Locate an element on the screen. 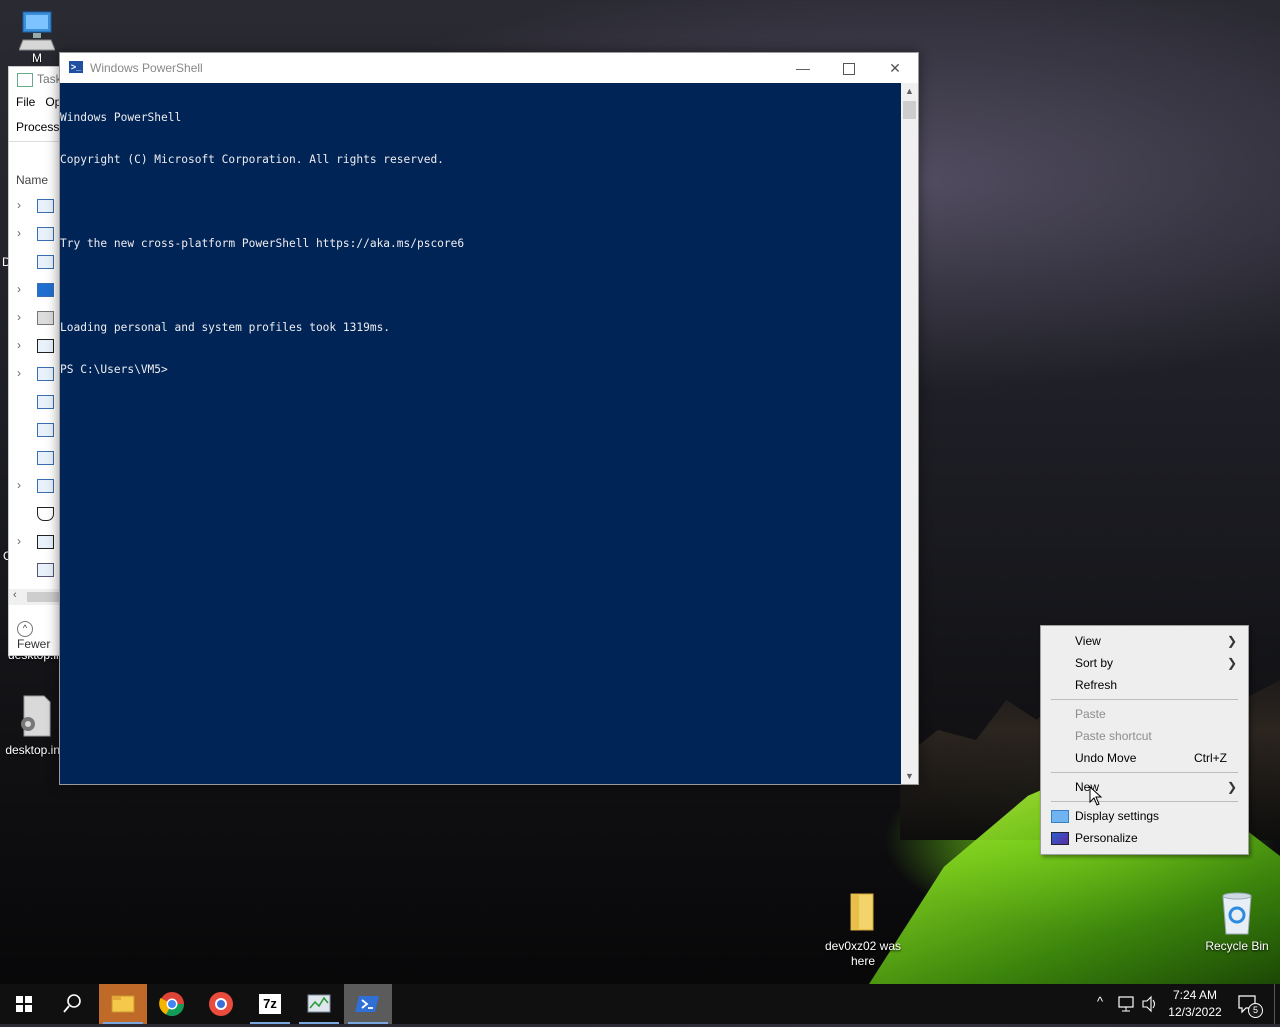  menu-item-paste-shortcut: Paste shortcut is located at coordinates (1144, 736).